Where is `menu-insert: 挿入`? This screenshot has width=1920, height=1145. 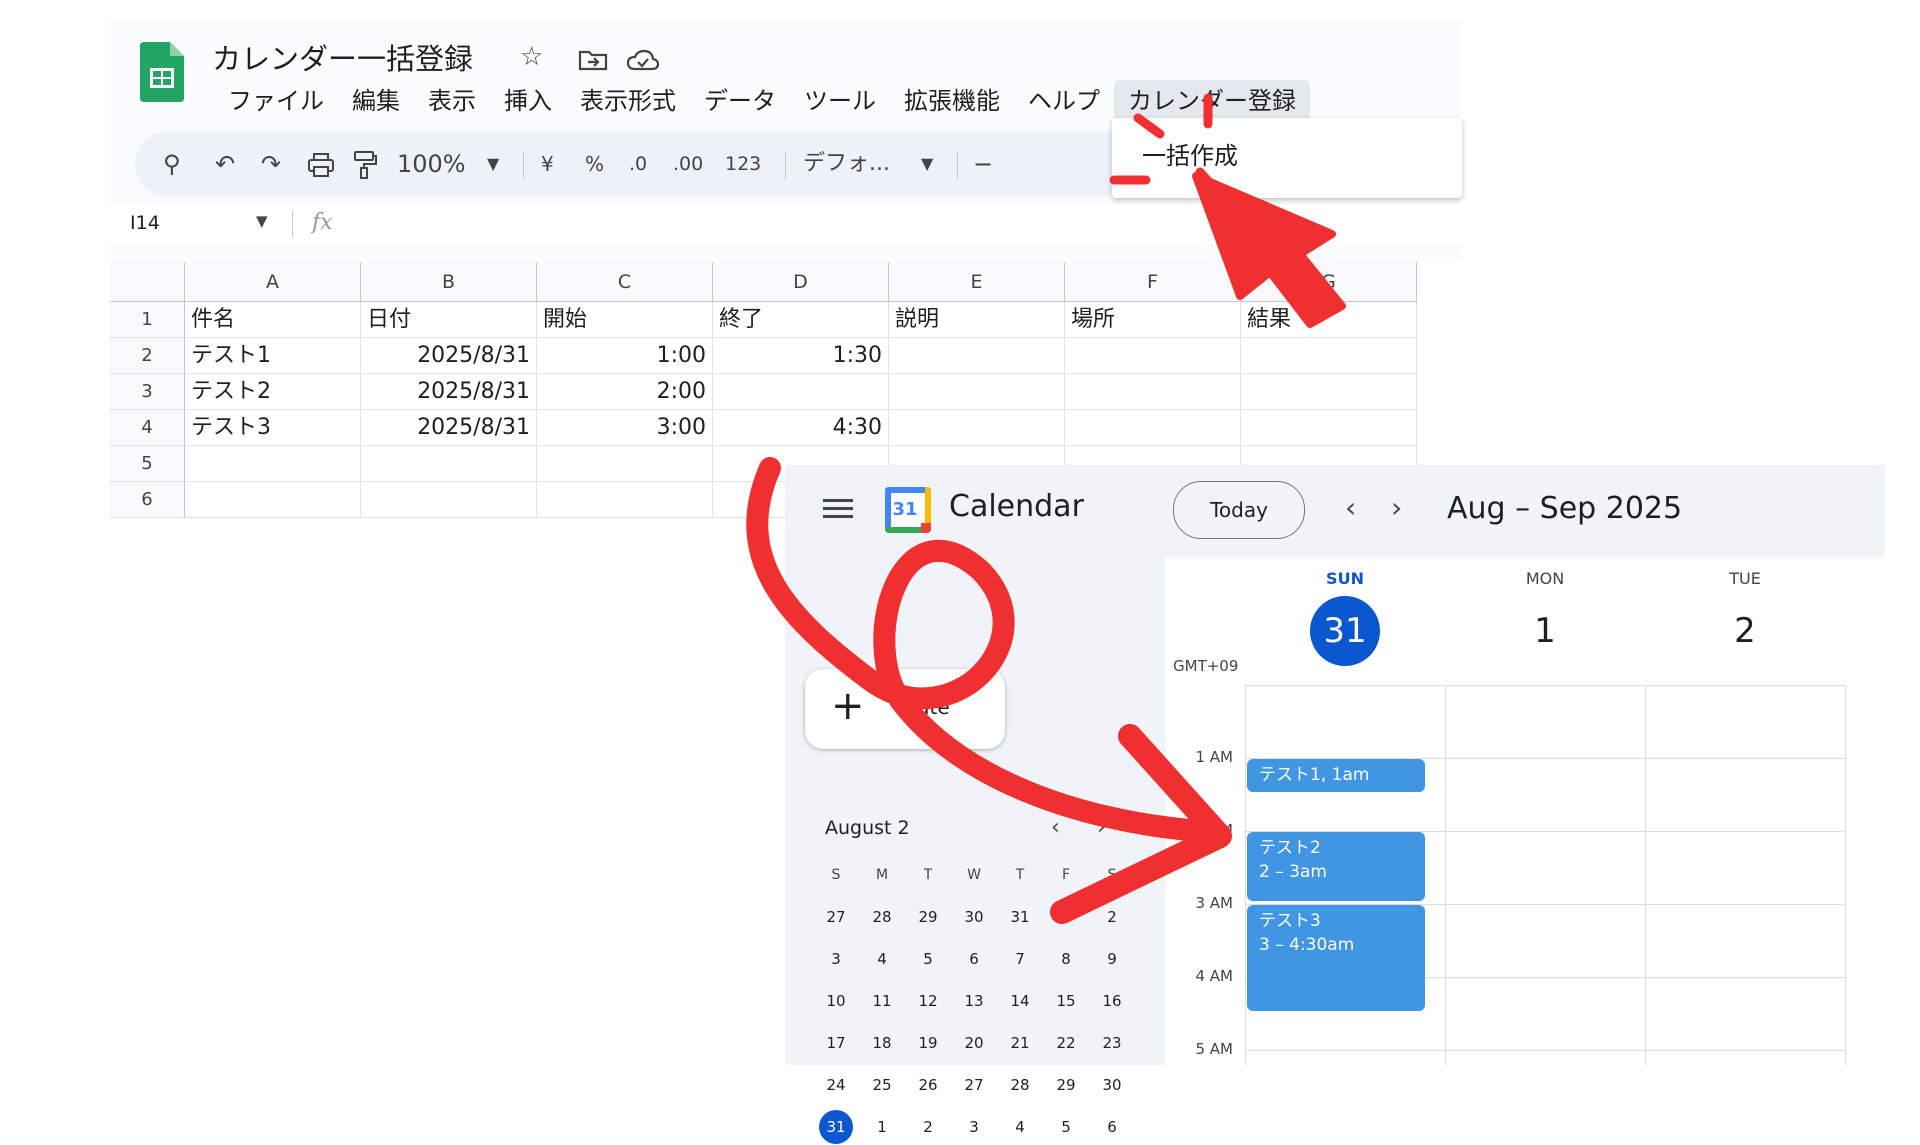 menu-insert: 挿入 is located at coordinates (528, 101).